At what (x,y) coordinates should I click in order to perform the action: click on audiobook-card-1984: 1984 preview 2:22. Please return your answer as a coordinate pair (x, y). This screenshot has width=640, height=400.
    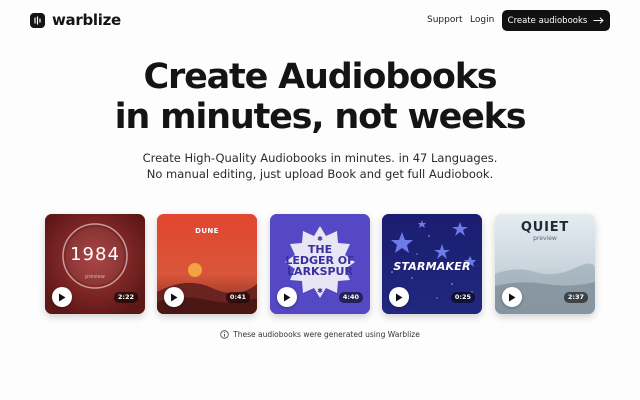
    Looking at the image, I should click on (95, 264).